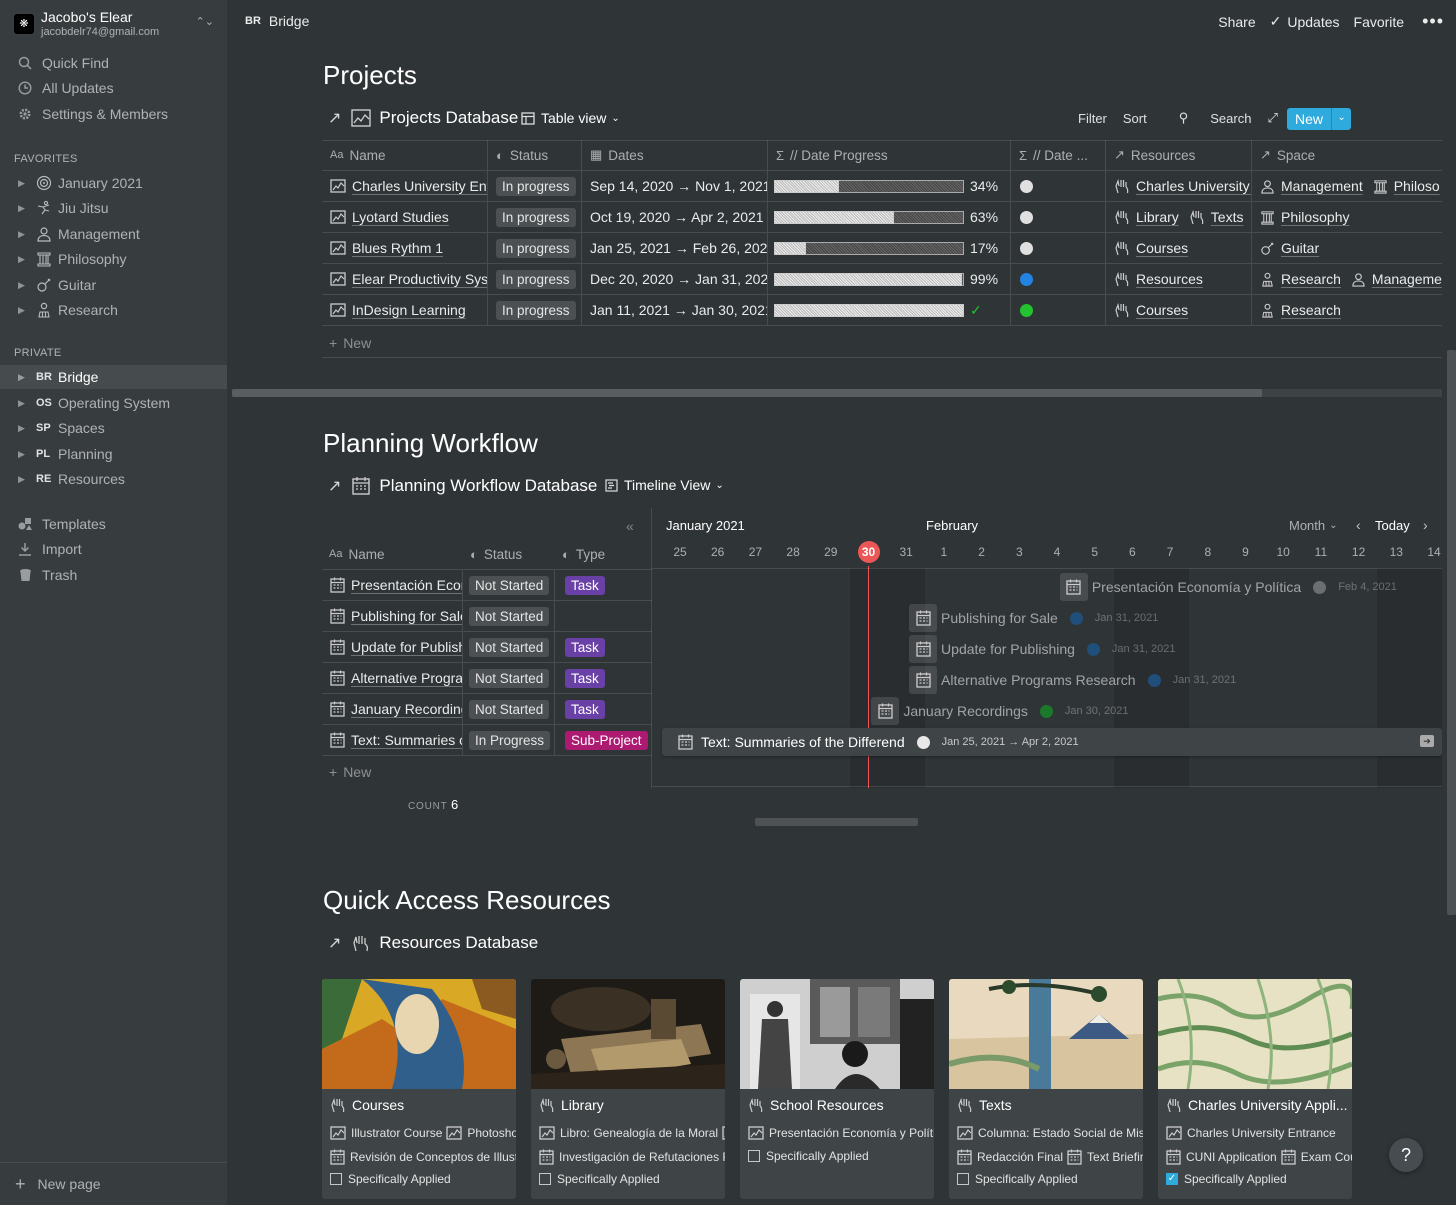  I want to click on project-name: Charles University Entr, so click(419, 186).